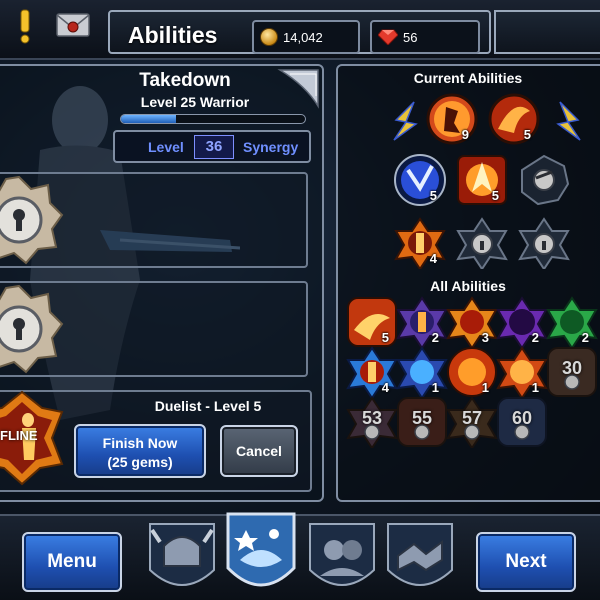 The image size is (600, 600). I want to click on fire-strike-icon, so click(514, 119).